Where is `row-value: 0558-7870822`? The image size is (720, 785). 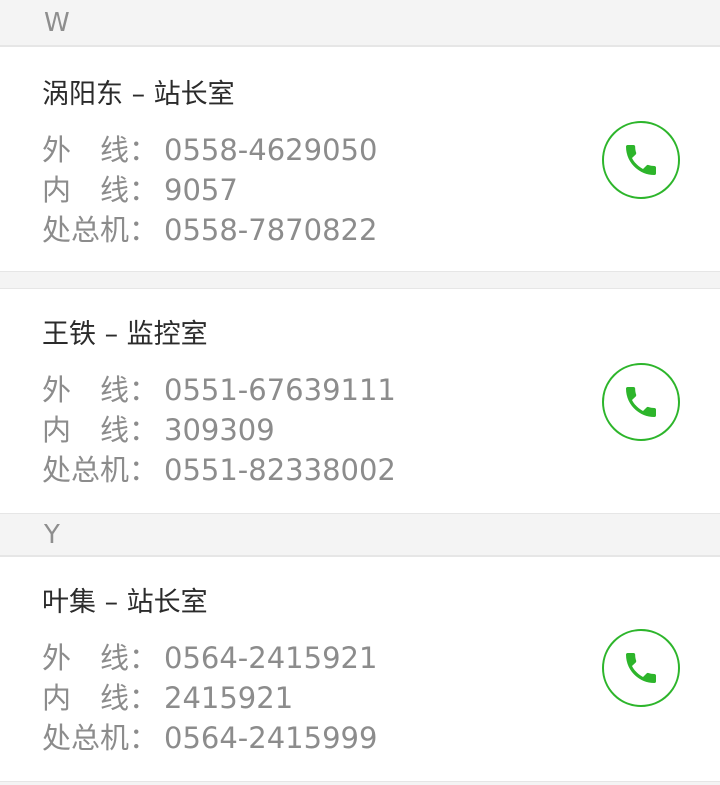 row-value: 0558-7870822 is located at coordinates (271, 230).